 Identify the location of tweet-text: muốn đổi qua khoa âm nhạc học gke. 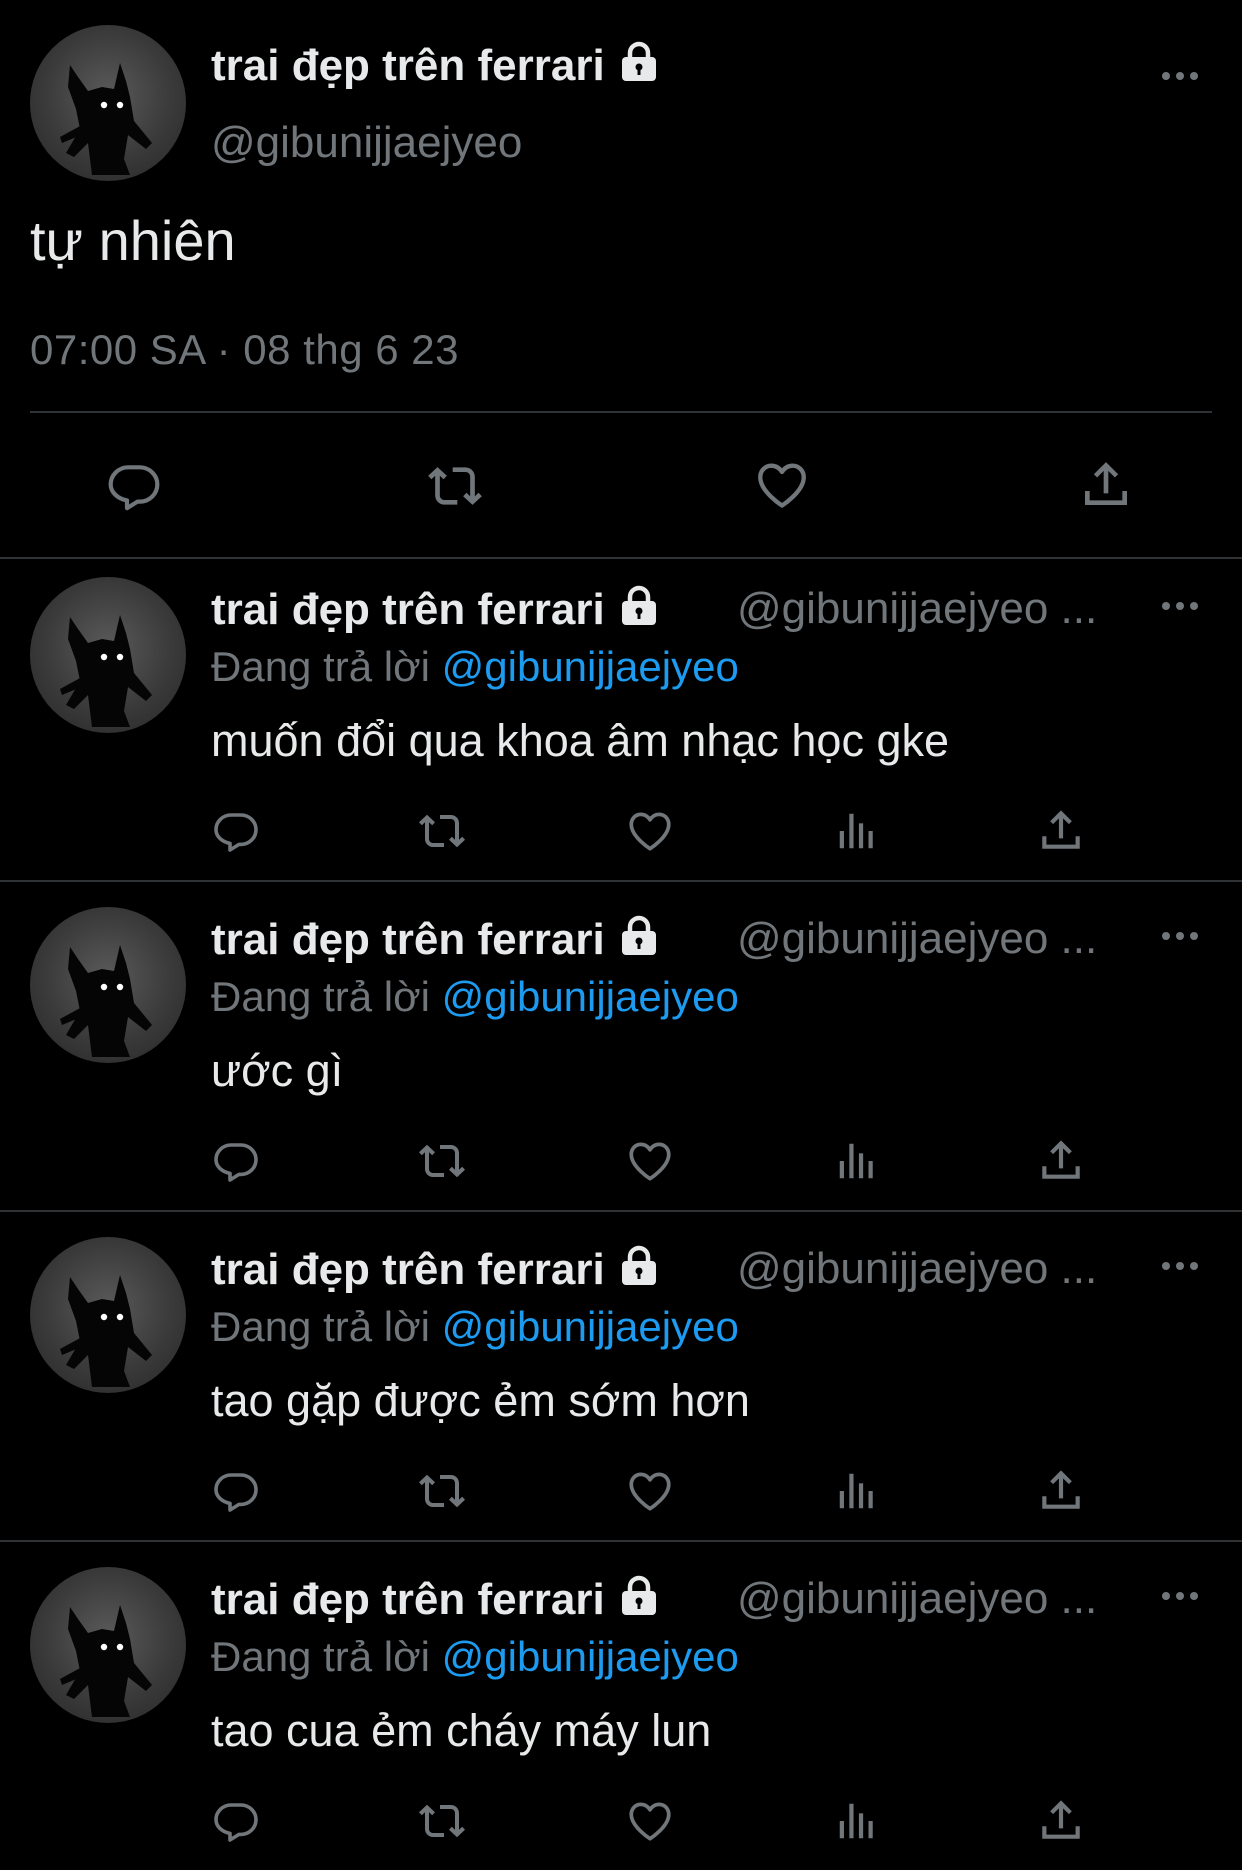
(580, 740).